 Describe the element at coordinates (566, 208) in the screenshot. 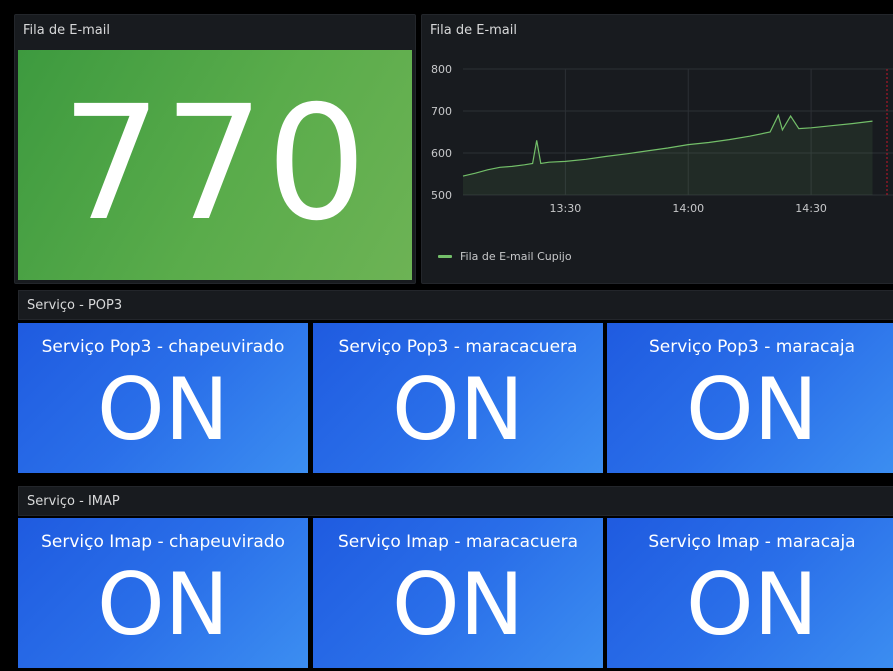

I see `x-tick-label: 13:30` at that location.